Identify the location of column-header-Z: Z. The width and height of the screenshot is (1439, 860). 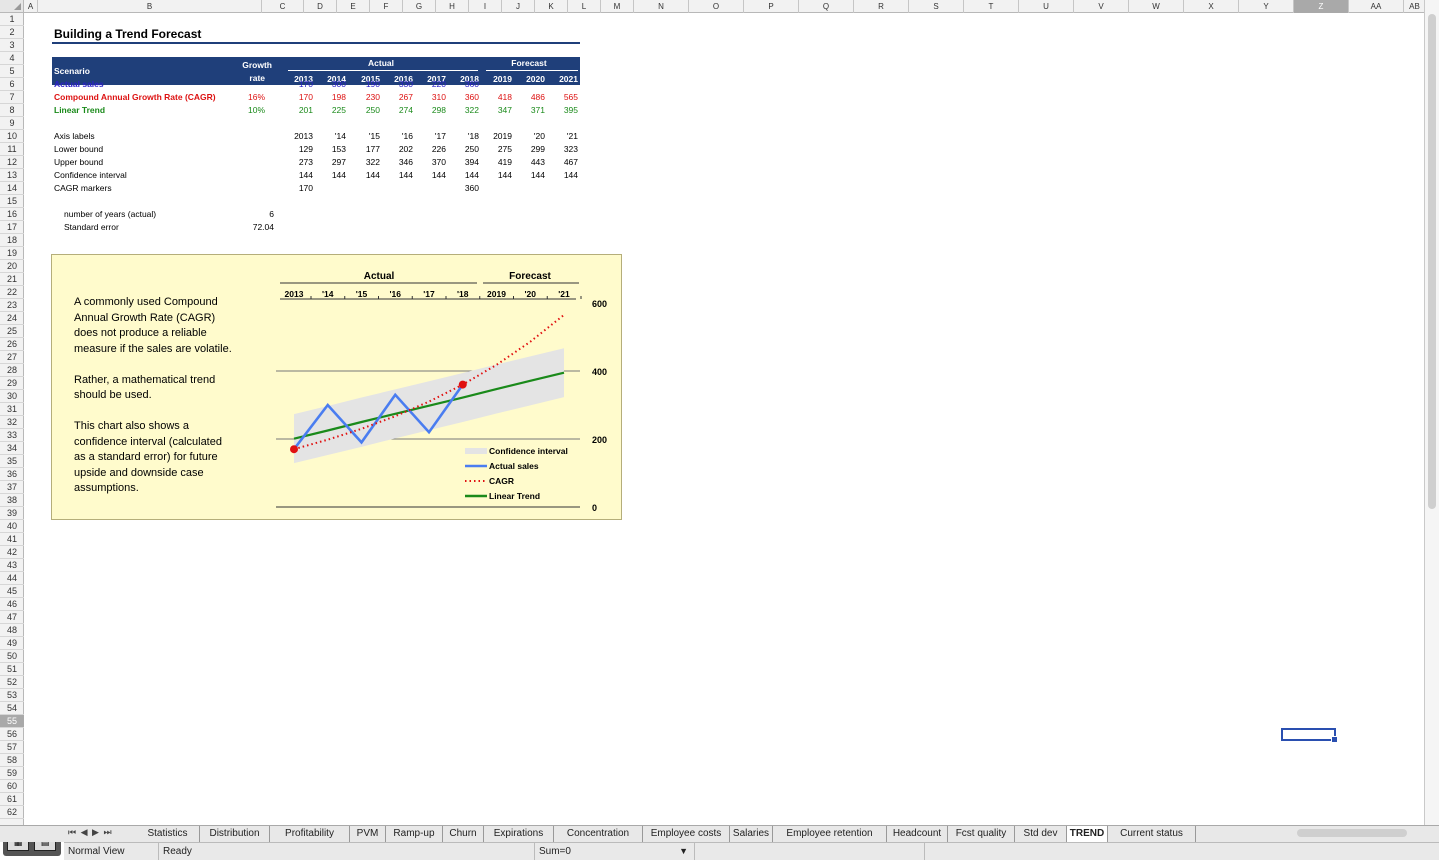
(1321, 6).